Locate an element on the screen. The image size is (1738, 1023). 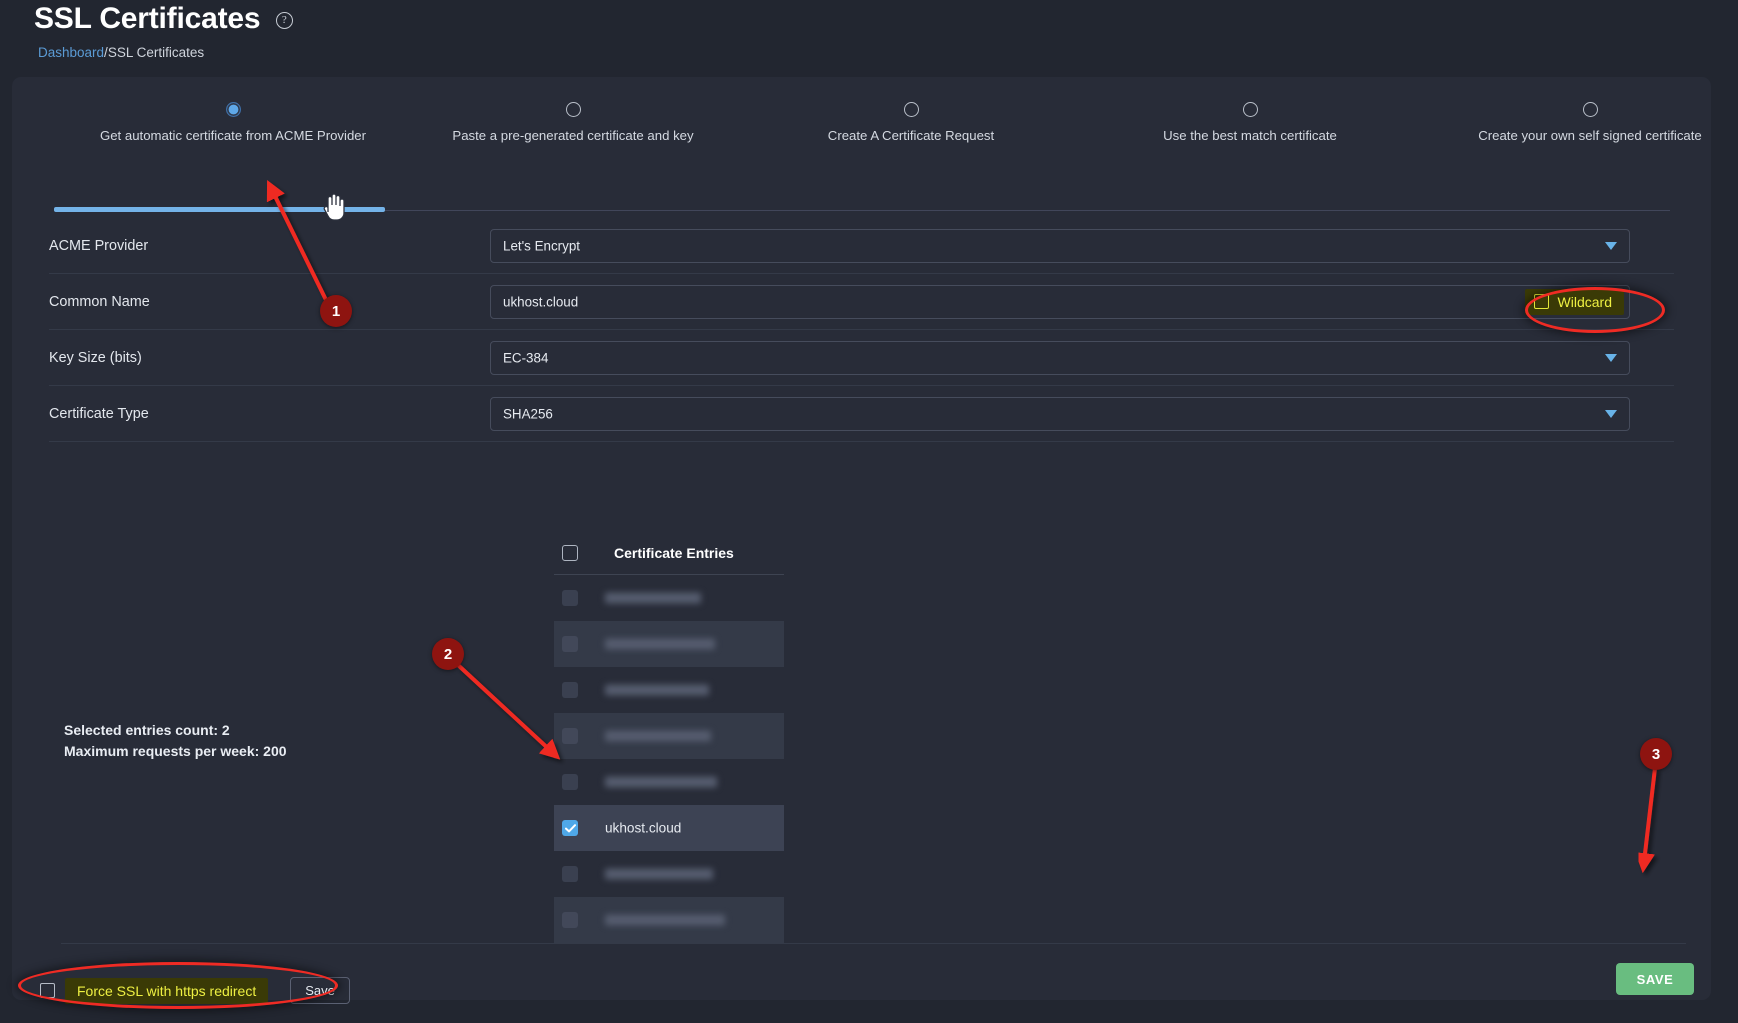
selected-entries-count: Selected entries count: 2 is located at coordinates (147, 730).